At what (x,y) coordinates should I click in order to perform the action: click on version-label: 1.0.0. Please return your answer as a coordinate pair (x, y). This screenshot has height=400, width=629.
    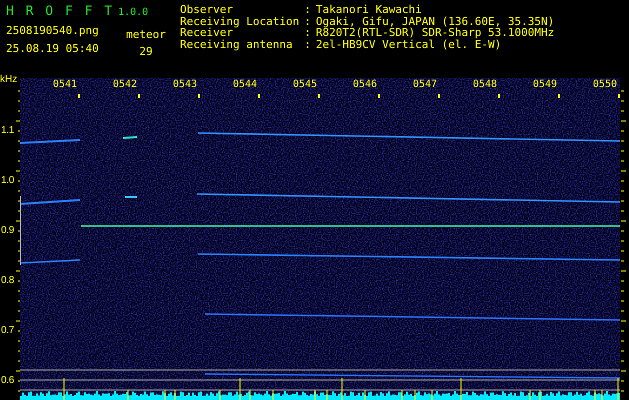
    Looking at the image, I should click on (133, 12).